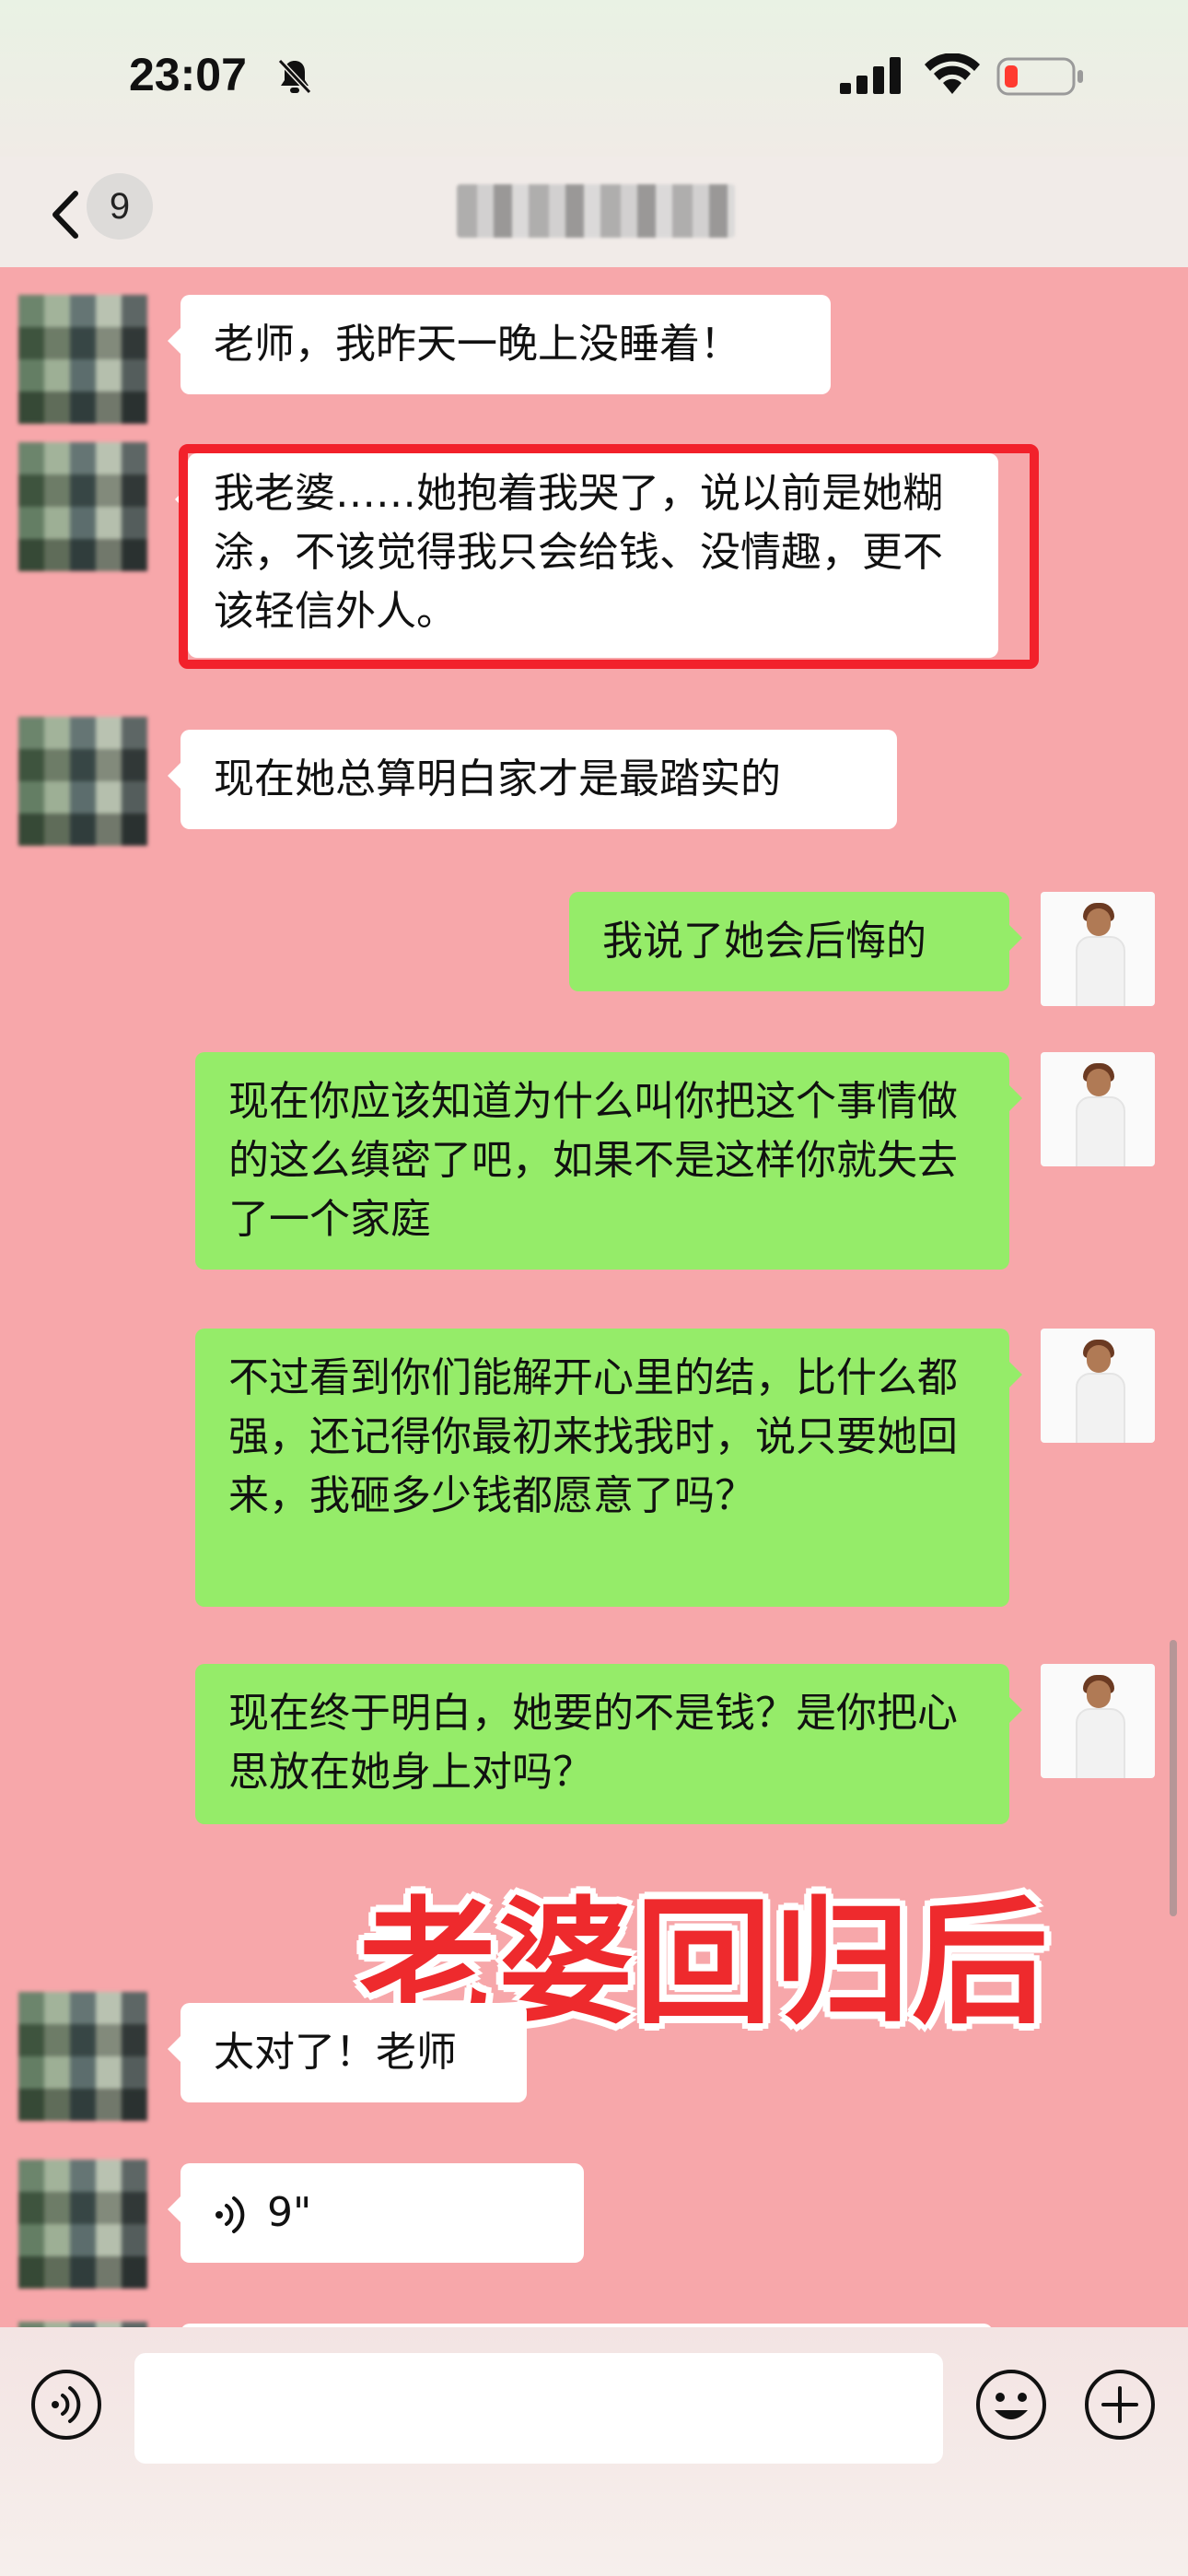  I want to click on message-bubble-received: 太对了！老师, so click(347, 2052).